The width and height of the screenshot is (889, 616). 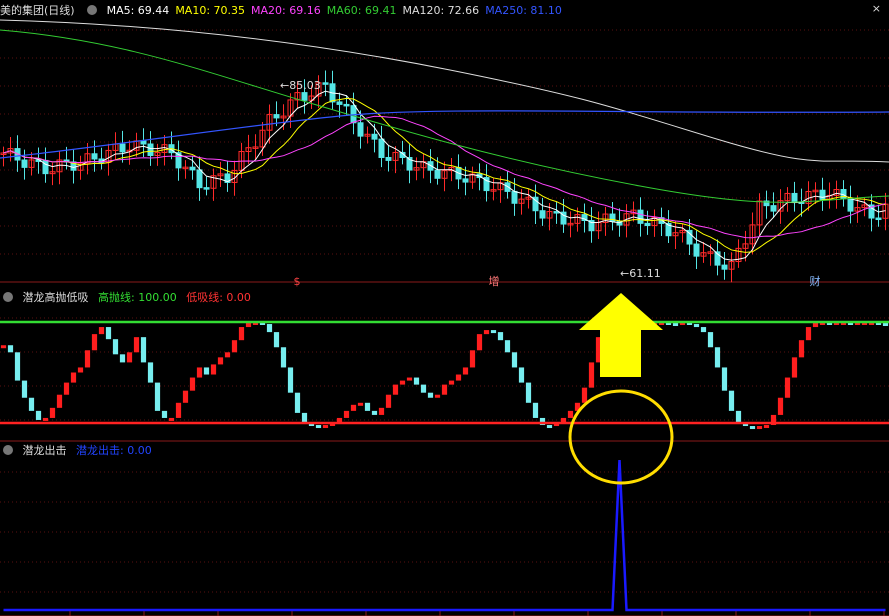 I want to click on ma-line, so click(x=444, y=134).